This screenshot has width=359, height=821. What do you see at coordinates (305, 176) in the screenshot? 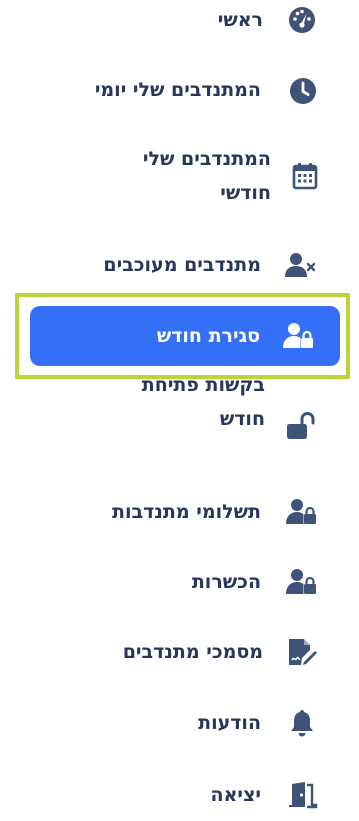
I see `calendar-icon` at bounding box center [305, 176].